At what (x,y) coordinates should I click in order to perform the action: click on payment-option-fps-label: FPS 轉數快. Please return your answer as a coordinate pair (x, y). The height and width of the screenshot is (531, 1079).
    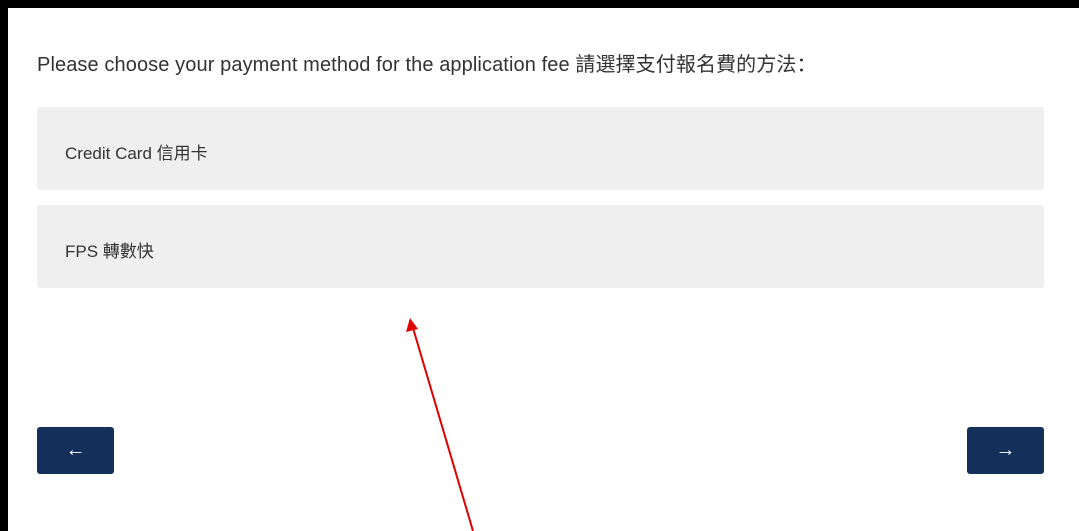
    Looking at the image, I should click on (109, 251).